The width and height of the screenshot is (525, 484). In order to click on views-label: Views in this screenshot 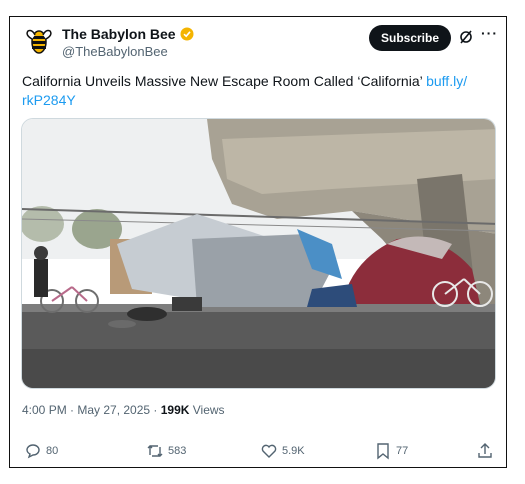, I will do `click(207, 410)`.